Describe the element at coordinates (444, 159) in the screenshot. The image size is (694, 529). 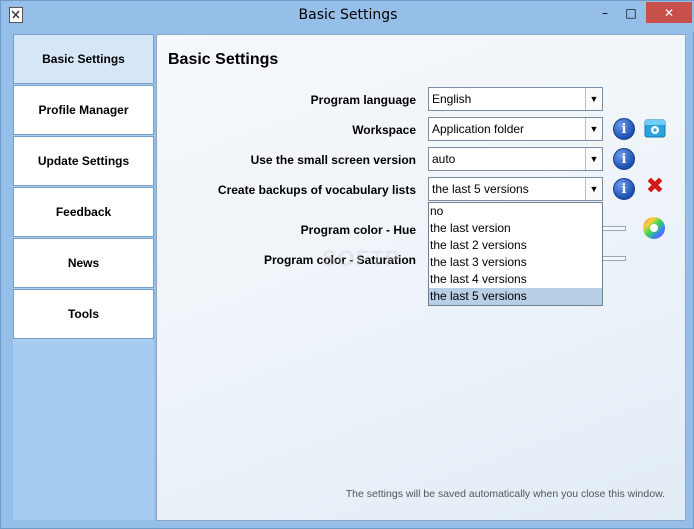
I see `small-screen-value: auto` at that location.